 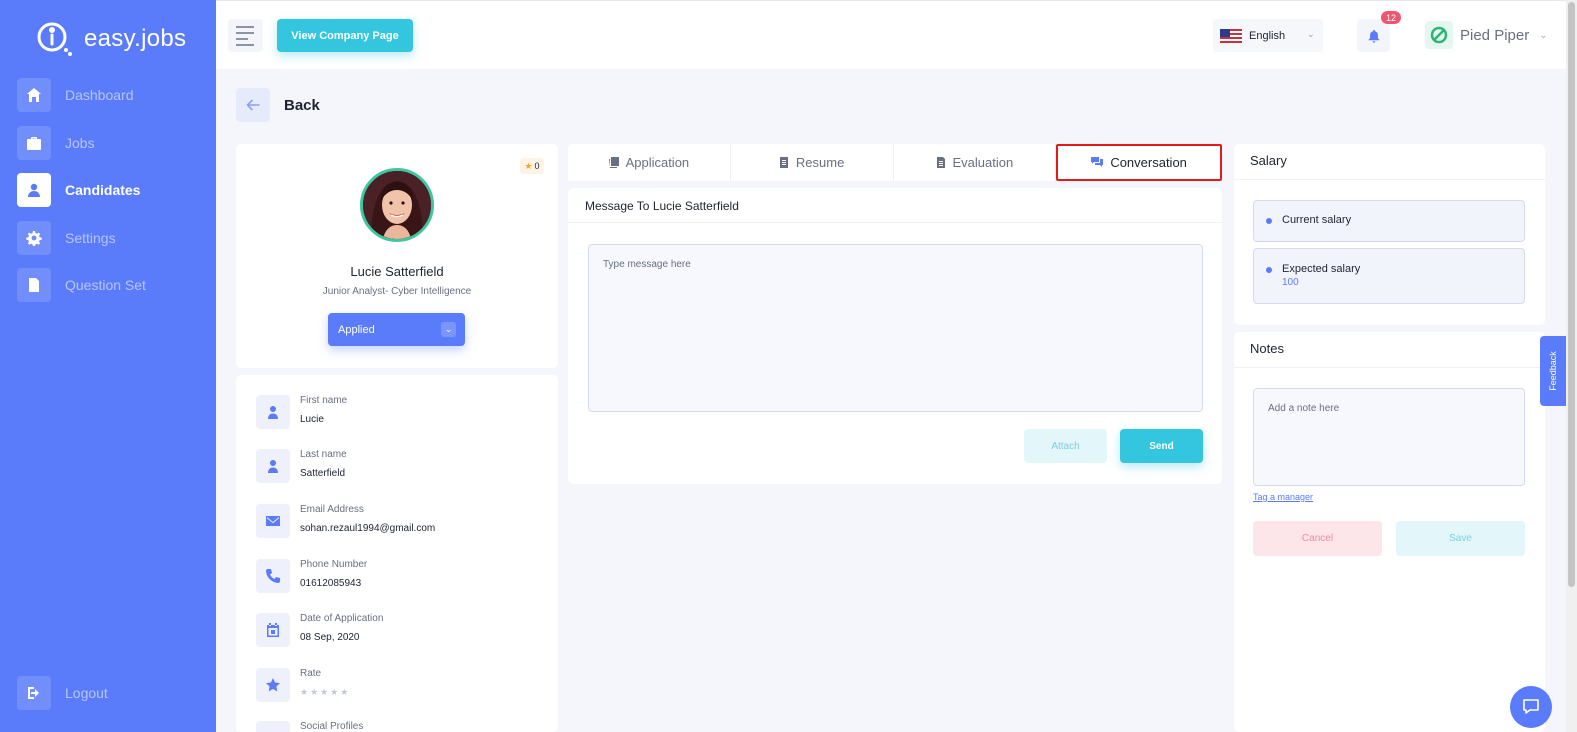 I want to click on gear-icon, so click(x=34, y=237).